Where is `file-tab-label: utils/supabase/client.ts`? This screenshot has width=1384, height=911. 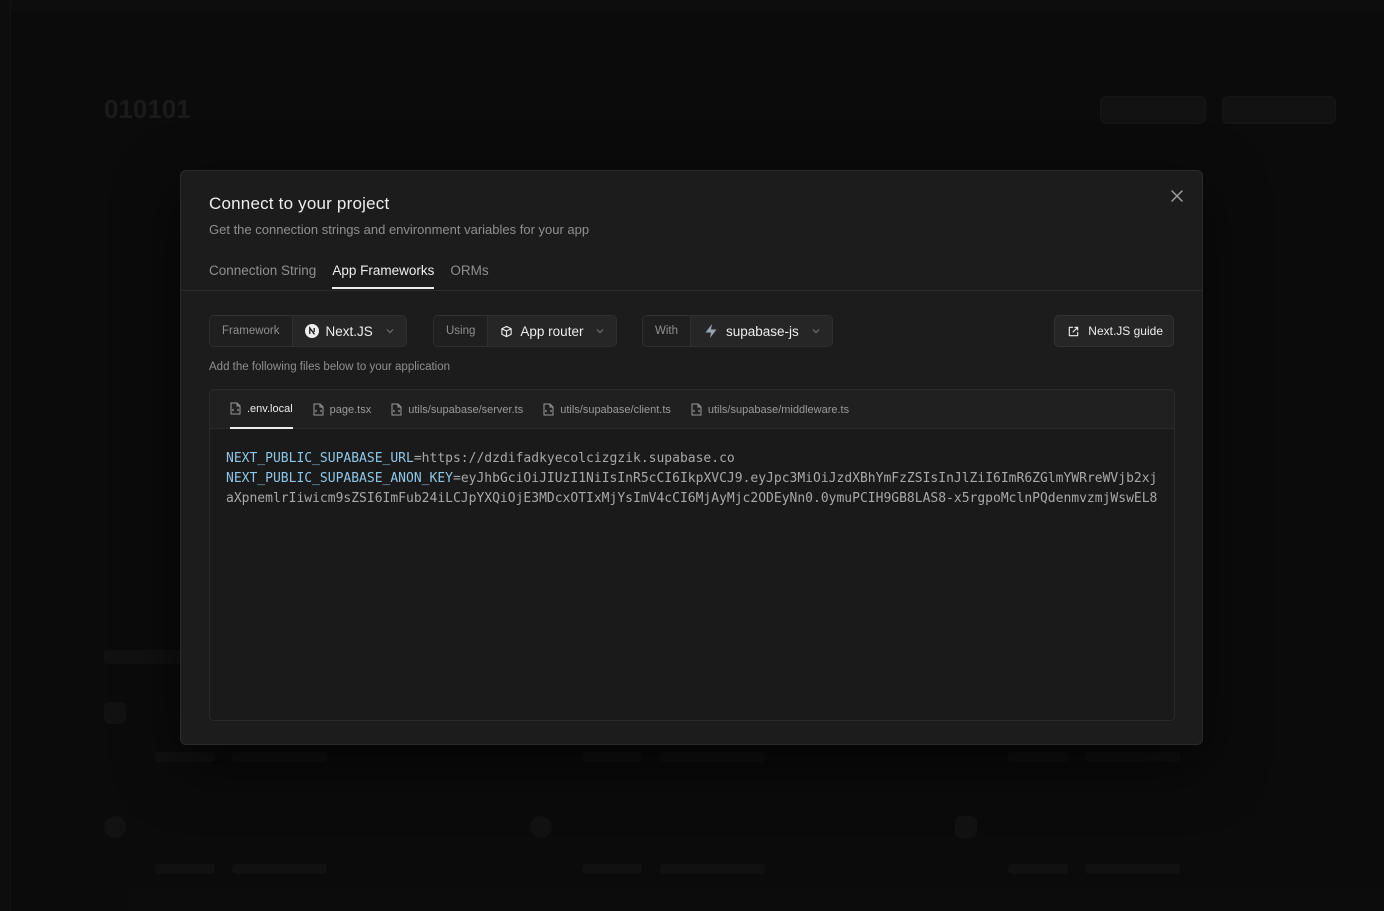
file-tab-label: utils/supabase/client.ts is located at coordinates (615, 409).